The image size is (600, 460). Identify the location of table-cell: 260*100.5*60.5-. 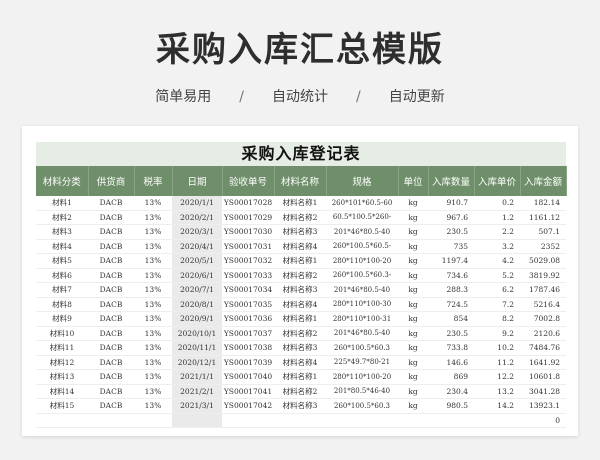
(362, 246).